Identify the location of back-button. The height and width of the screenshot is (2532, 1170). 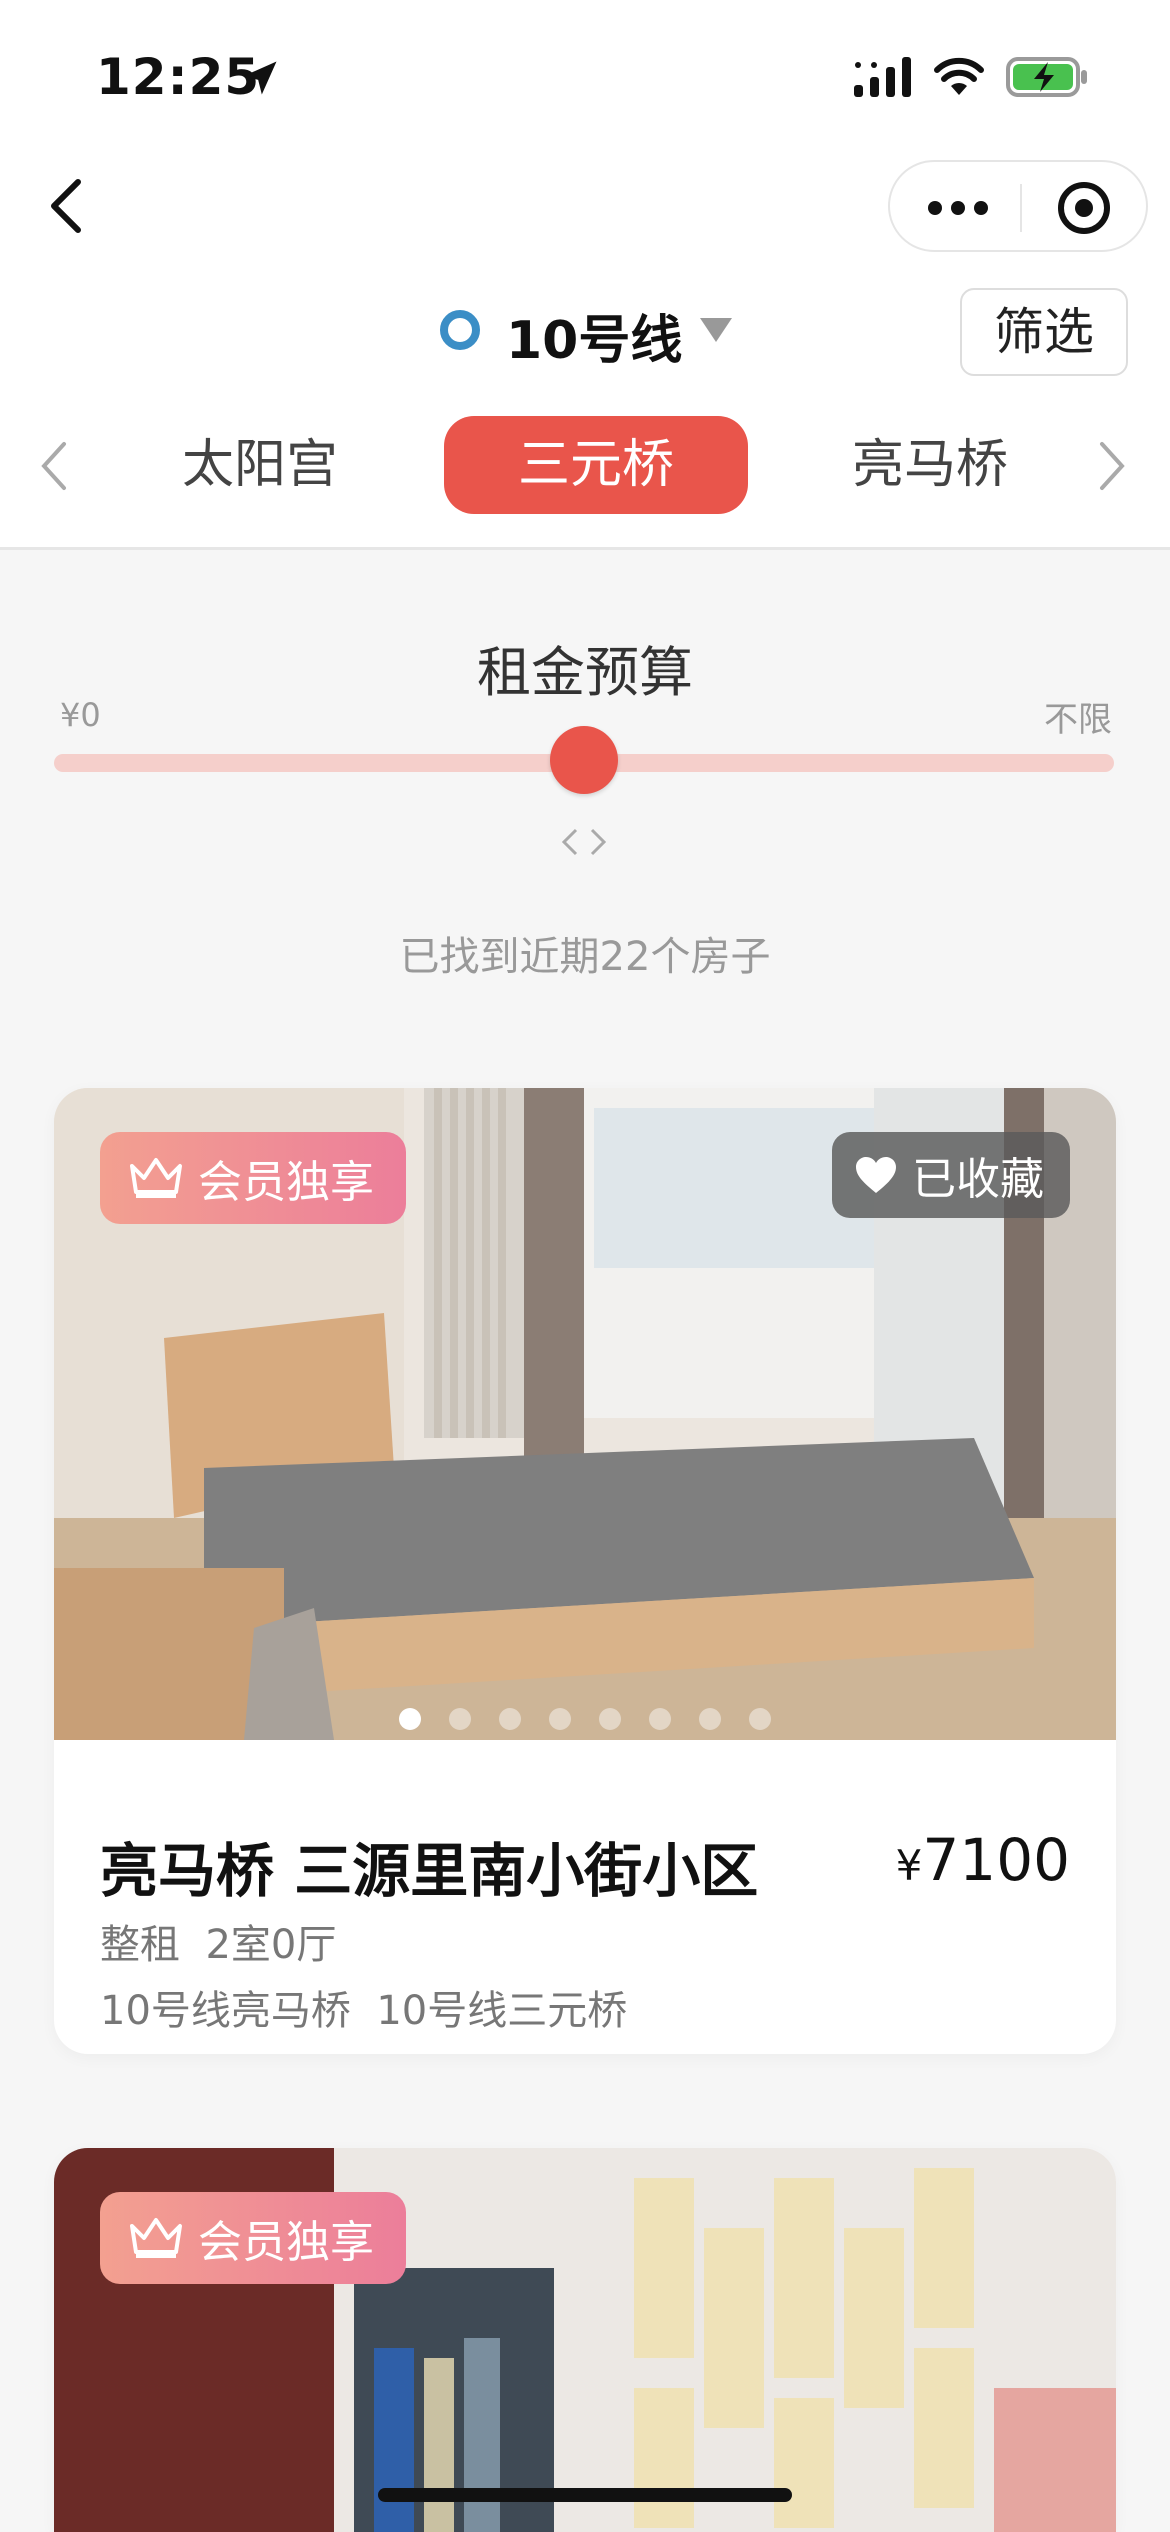
(66, 206).